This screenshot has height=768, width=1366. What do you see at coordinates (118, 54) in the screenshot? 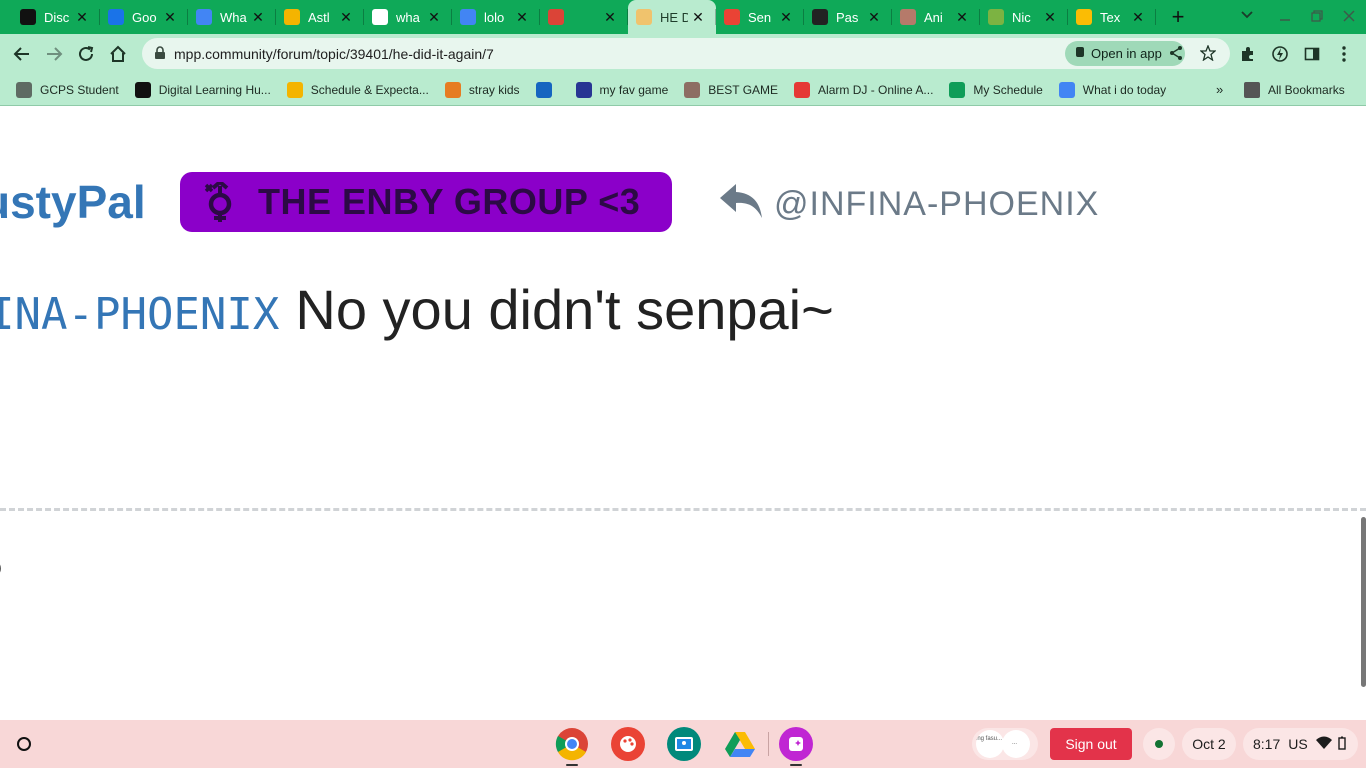
I see `home-icon` at bounding box center [118, 54].